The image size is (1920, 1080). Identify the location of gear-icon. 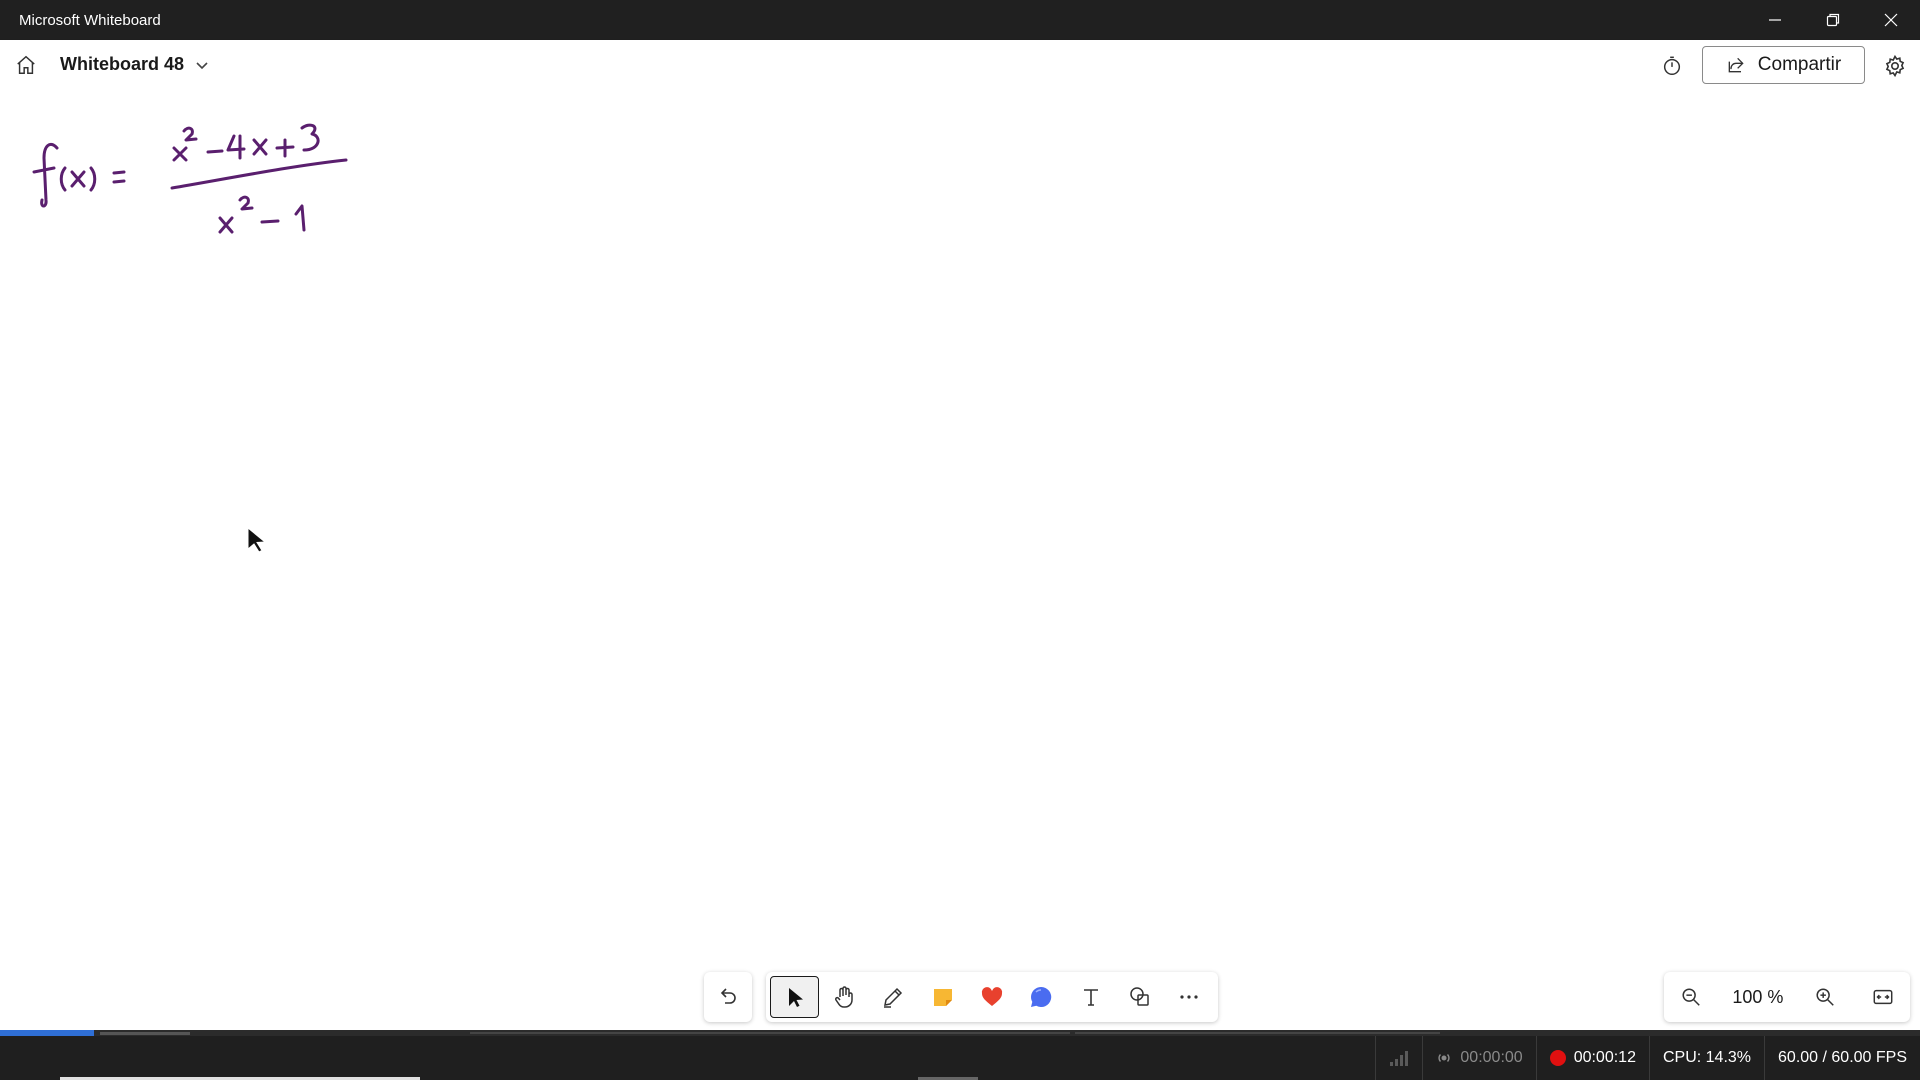
(1895, 66).